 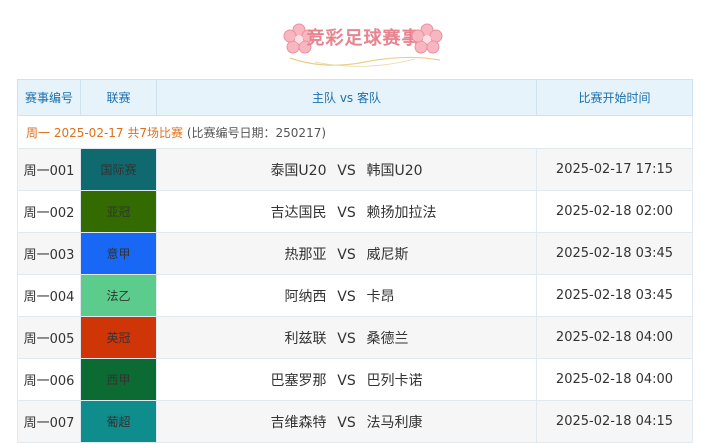 I want to click on away-team: 卡昂, so click(x=442, y=296).